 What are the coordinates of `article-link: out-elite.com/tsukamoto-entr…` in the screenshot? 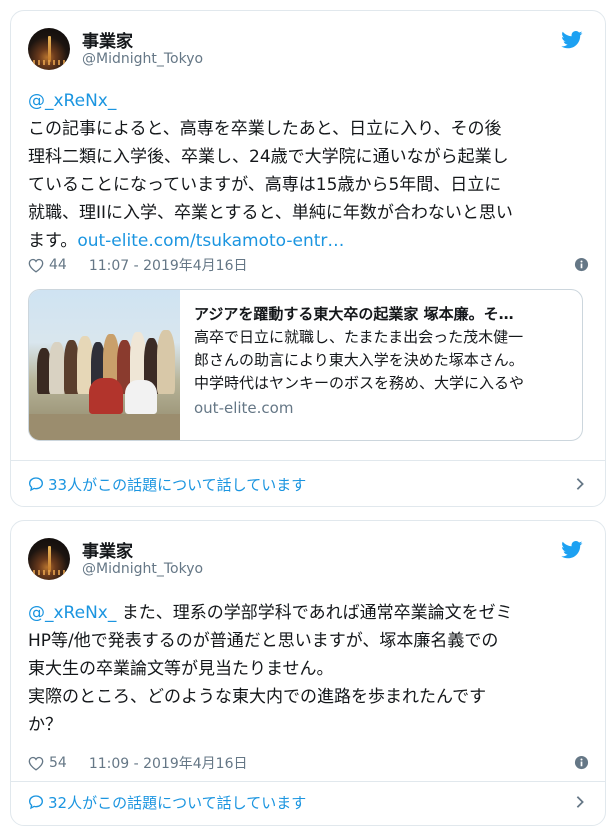 It's located at (210, 241).